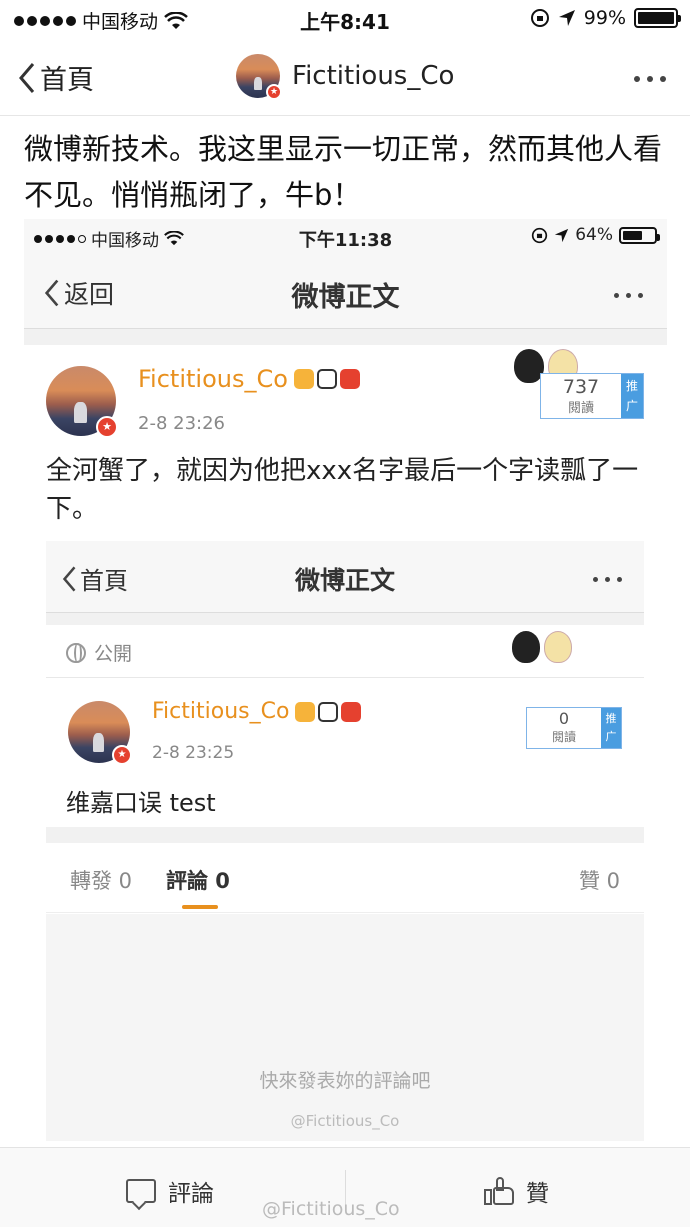 This screenshot has width=690, height=1227. What do you see at coordinates (345, 677) in the screenshot?
I see `divider` at bounding box center [345, 677].